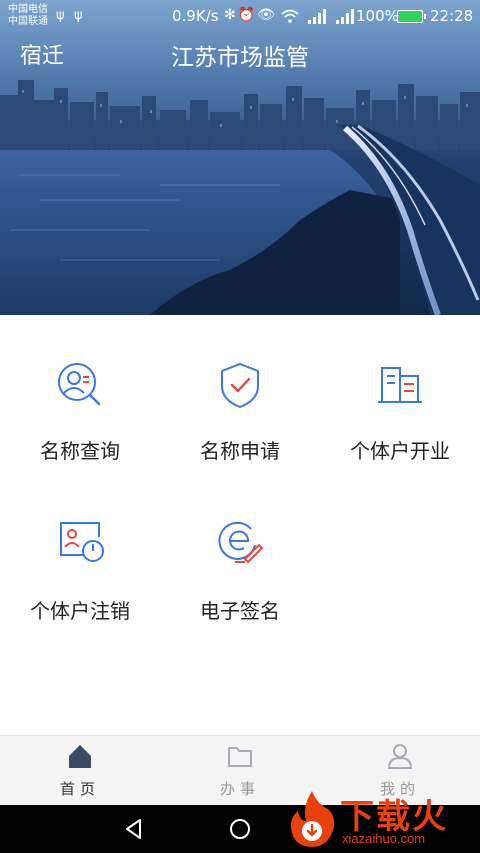 The height and width of the screenshot is (853, 480). I want to click on page-title: 江苏市场监管, so click(240, 58).